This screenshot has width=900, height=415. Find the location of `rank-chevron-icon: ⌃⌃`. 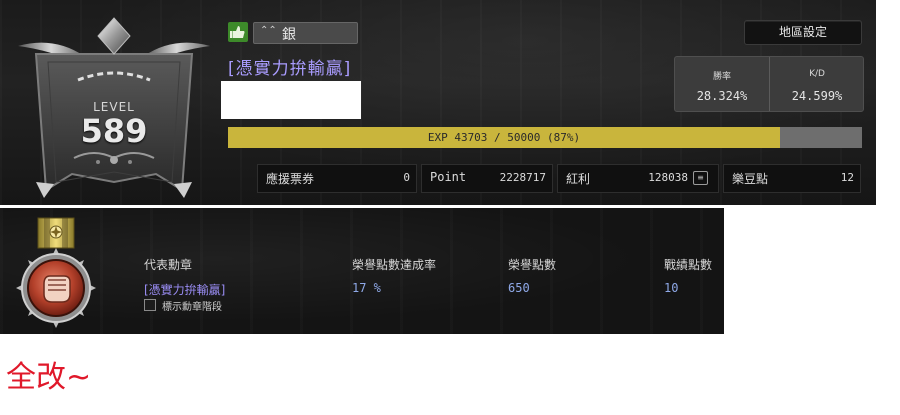

rank-chevron-icon: ⌃⌃ is located at coordinates (268, 30).